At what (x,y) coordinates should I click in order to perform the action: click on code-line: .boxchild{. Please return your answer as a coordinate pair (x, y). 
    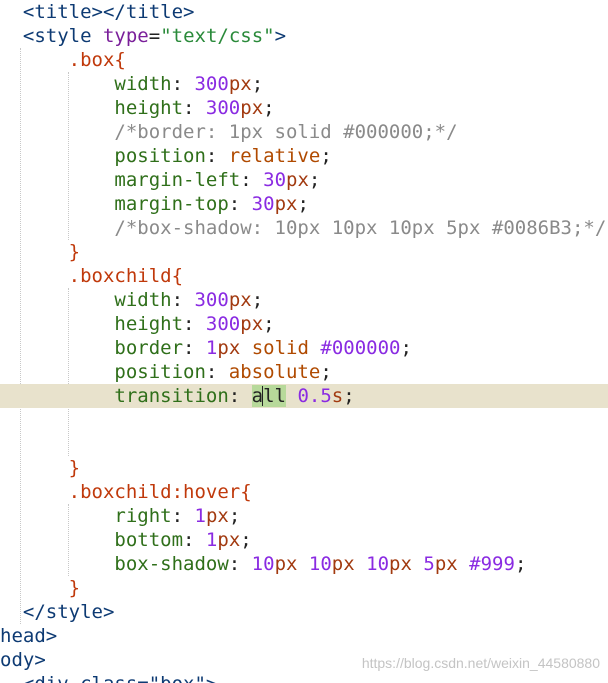
    Looking at the image, I should click on (126, 276).